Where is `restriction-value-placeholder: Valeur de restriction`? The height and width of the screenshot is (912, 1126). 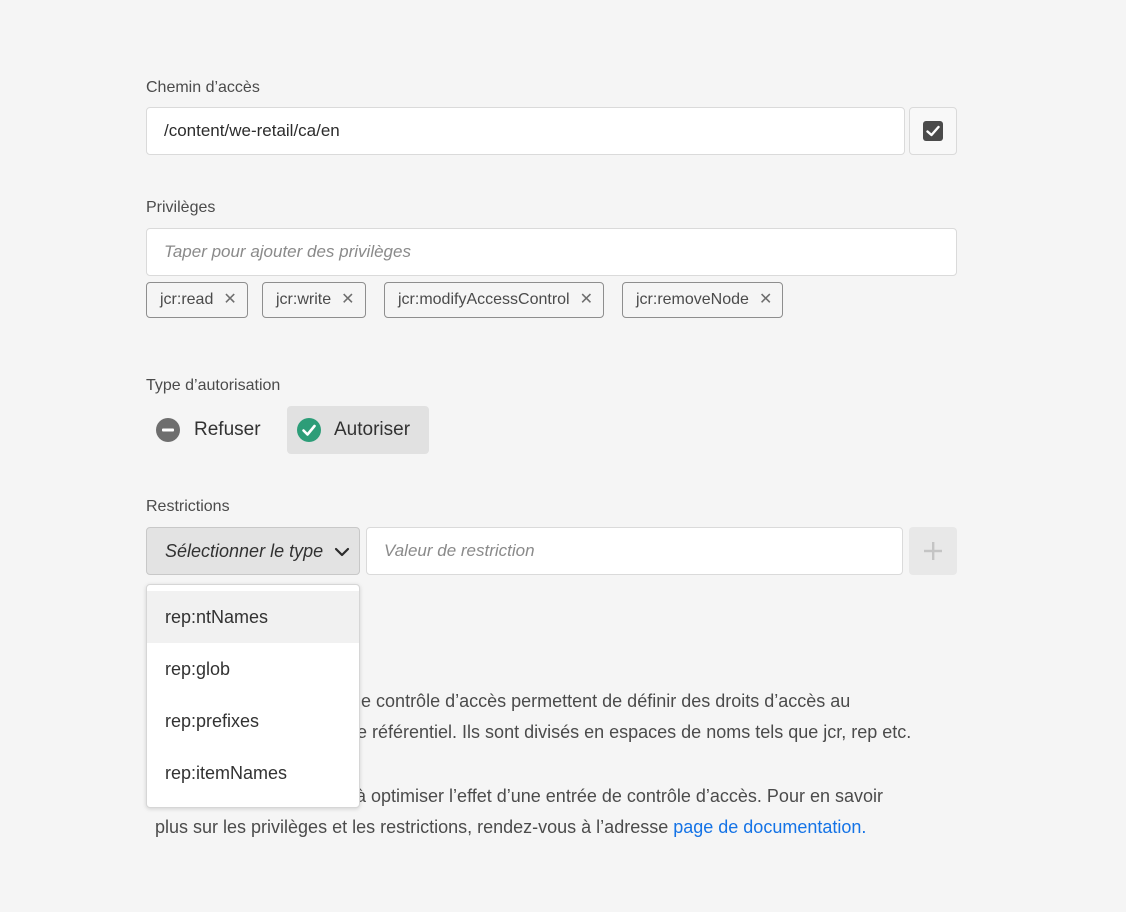
restriction-value-placeholder: Valeur de restriction is located at coordinates (459, 550).